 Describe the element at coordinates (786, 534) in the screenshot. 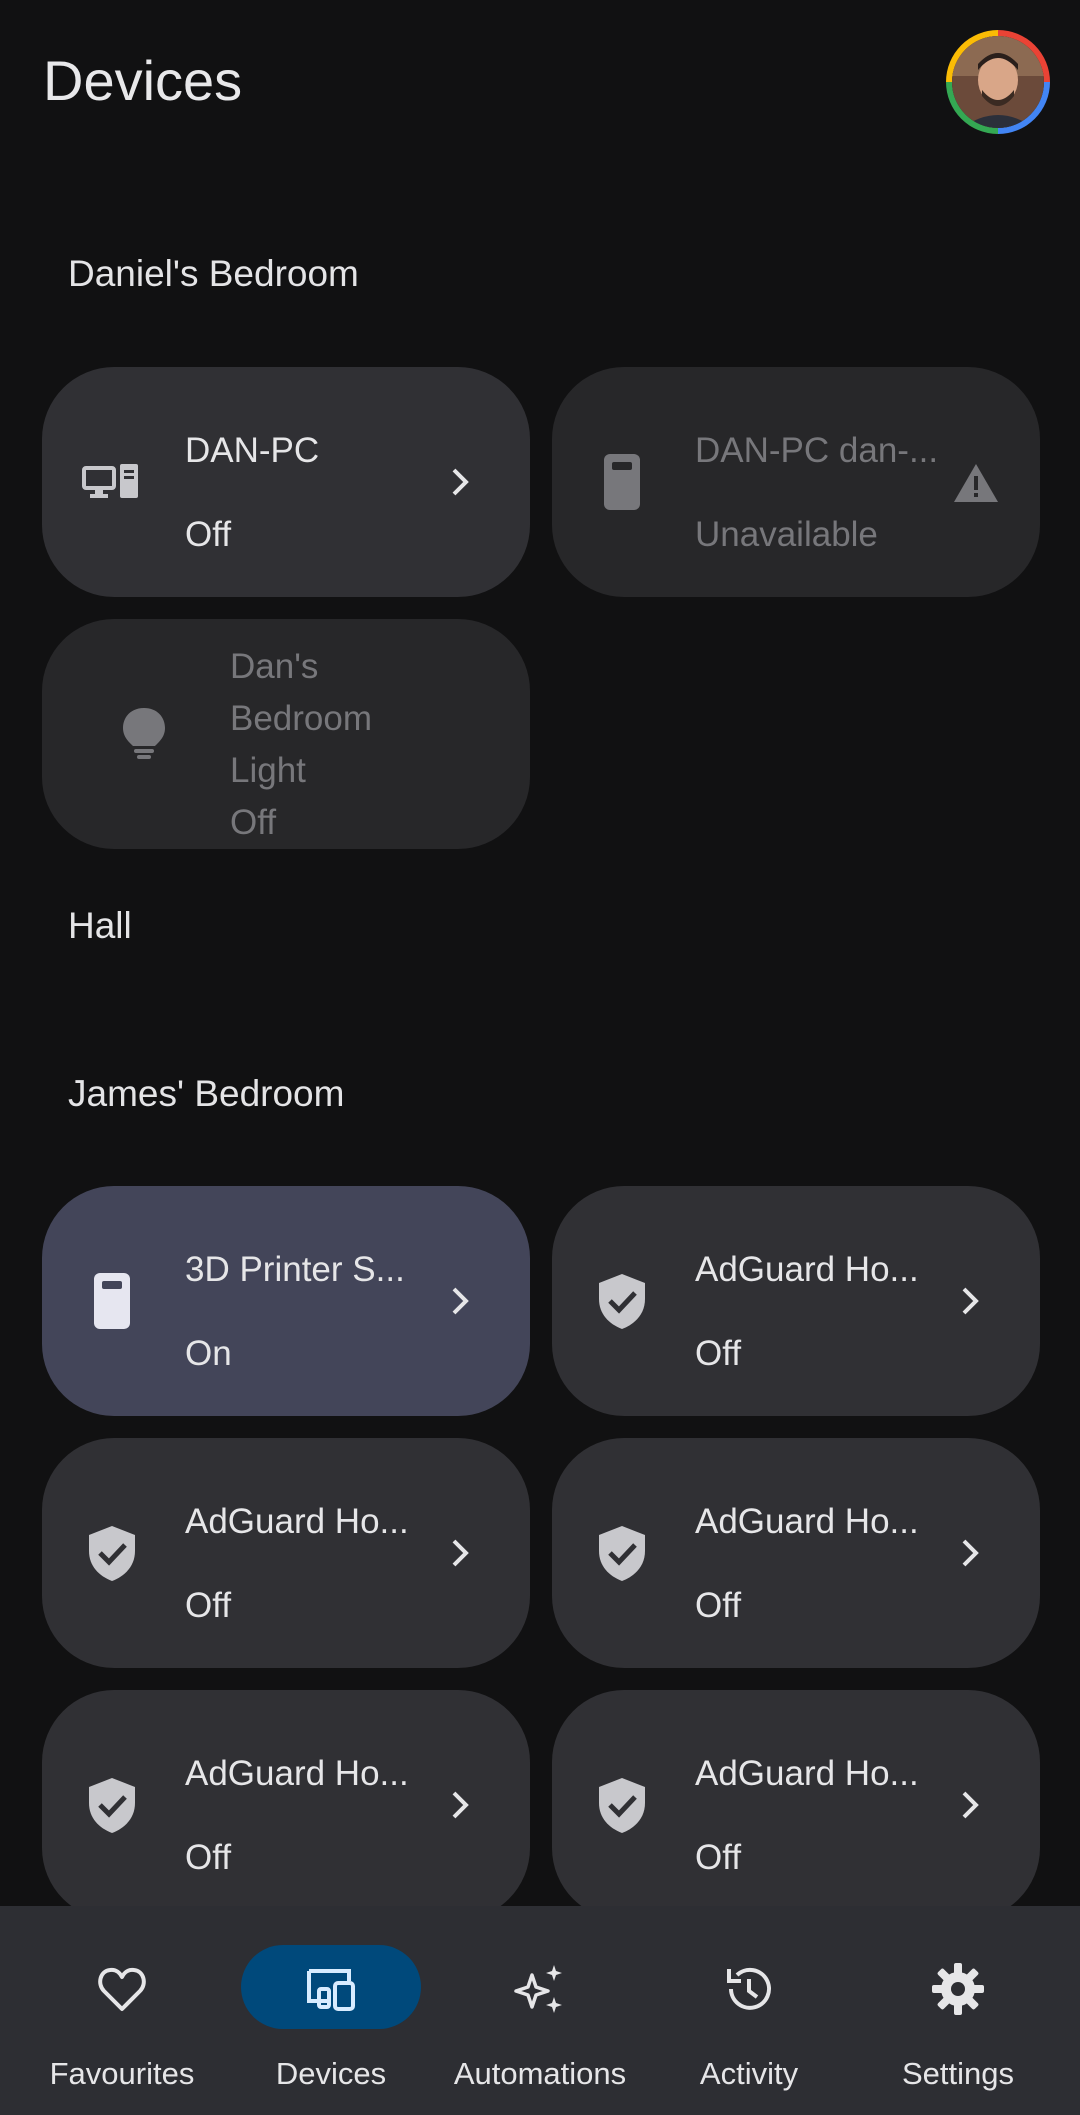

I see `device-state: Unavailable` at that location.